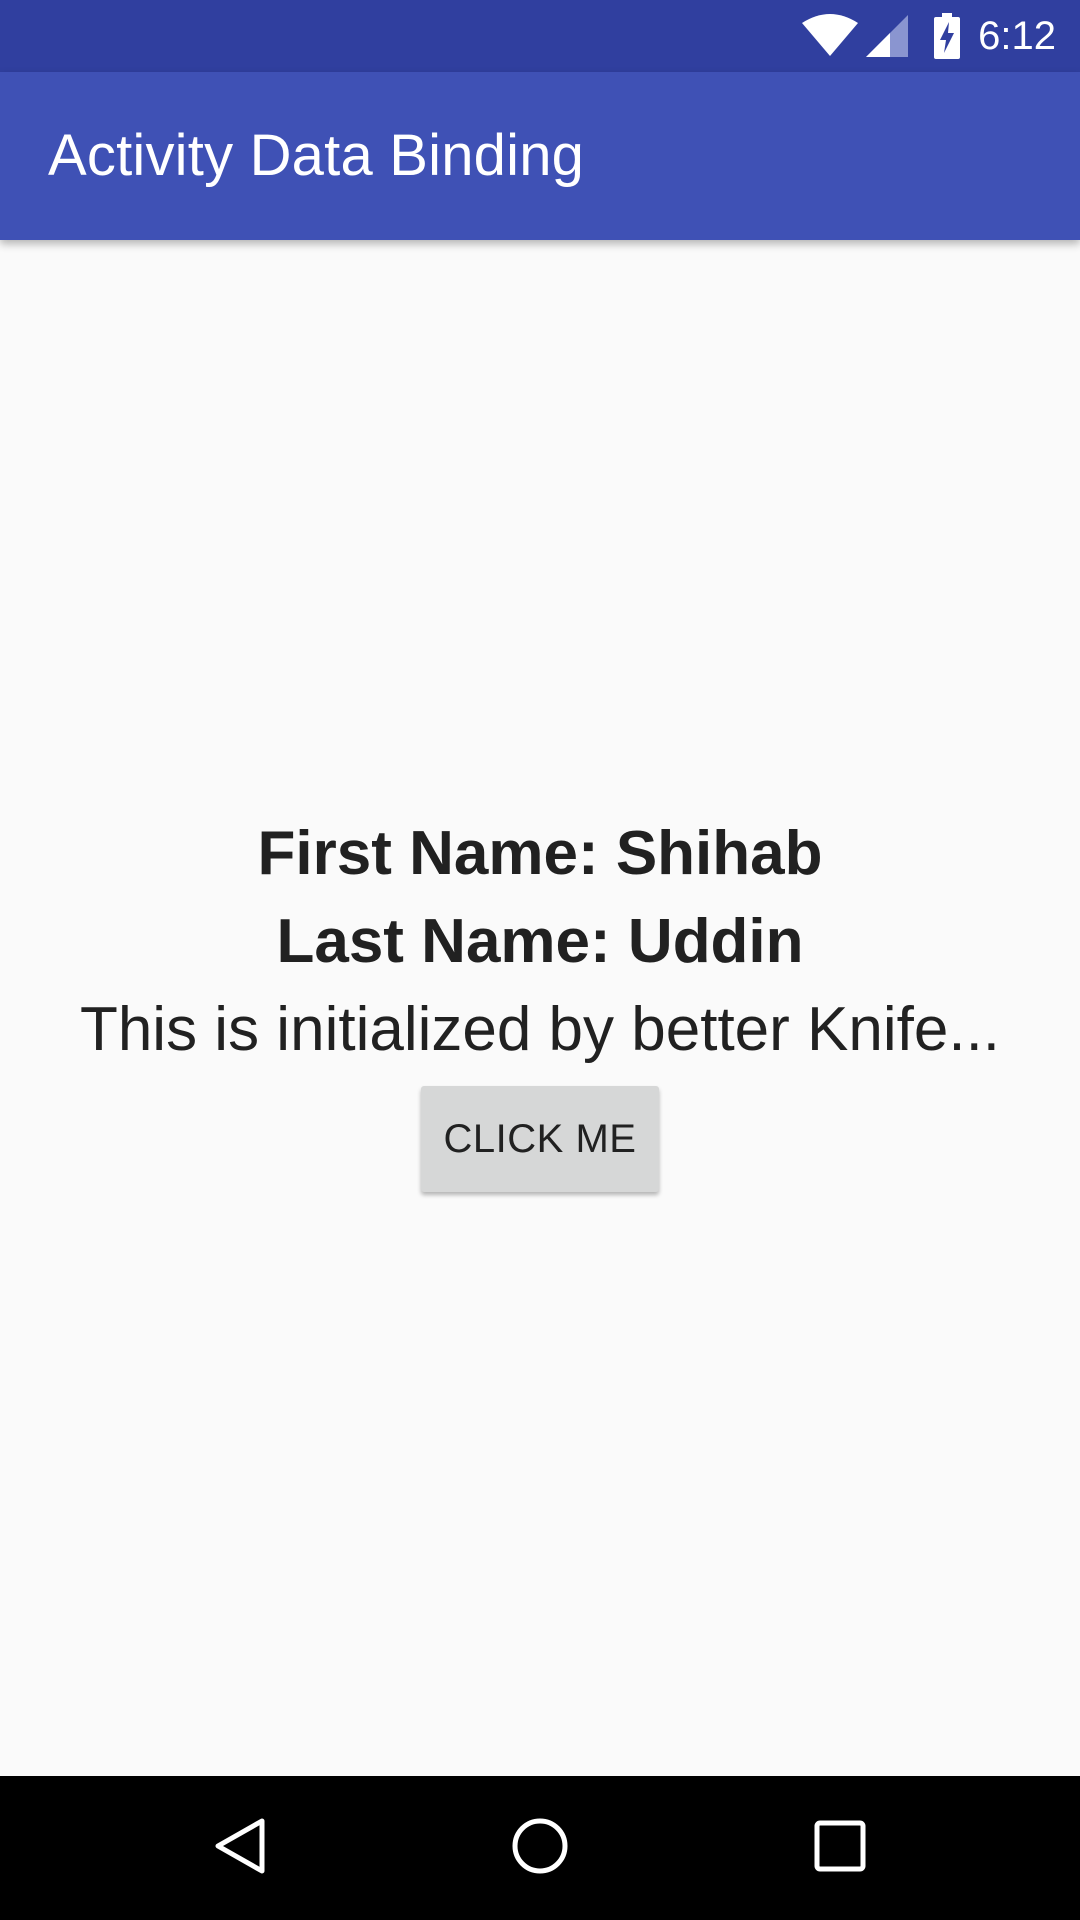 Image resolution: width=1080 pixels, height=1920 pixels. I want to click on app-title: Activity Data Binding, so click(316, 155).